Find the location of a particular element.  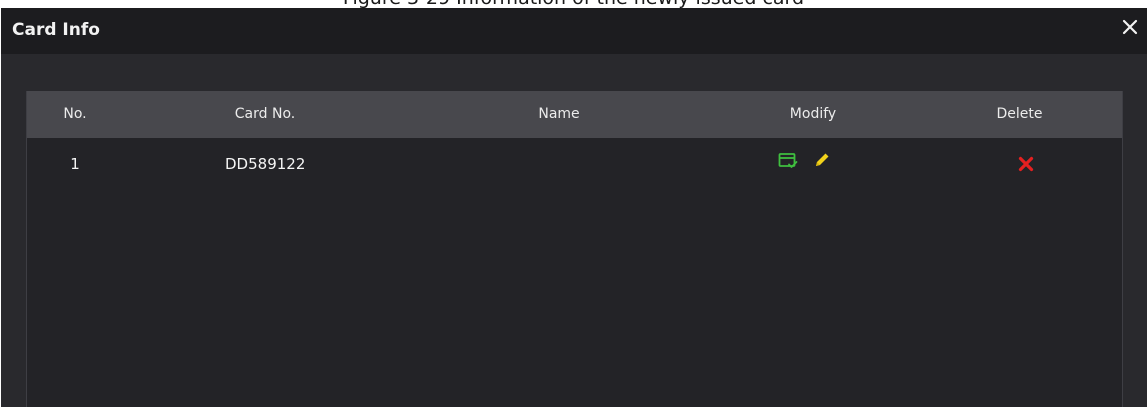

table-header: No. Card No. Name Modify Delete is located at coordinates (574, 114).